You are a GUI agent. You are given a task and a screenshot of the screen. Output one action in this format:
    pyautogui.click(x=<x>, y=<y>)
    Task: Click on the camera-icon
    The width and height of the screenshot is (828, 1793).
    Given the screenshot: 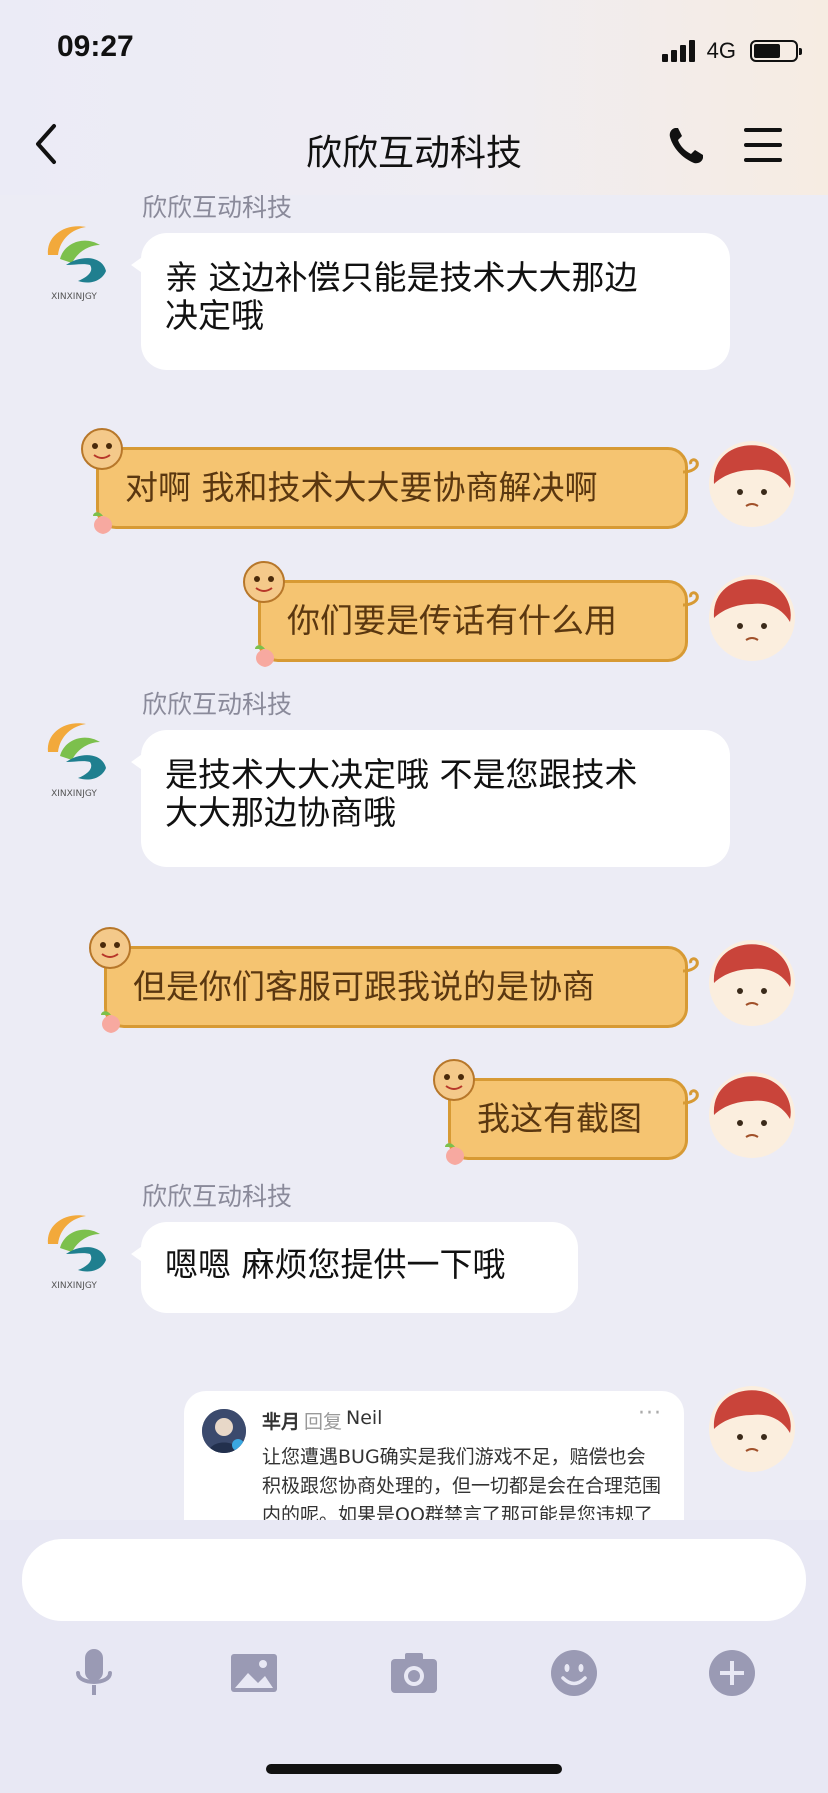 What is the action you would take?
    pyautogui.click(x=414, y=1673)
    